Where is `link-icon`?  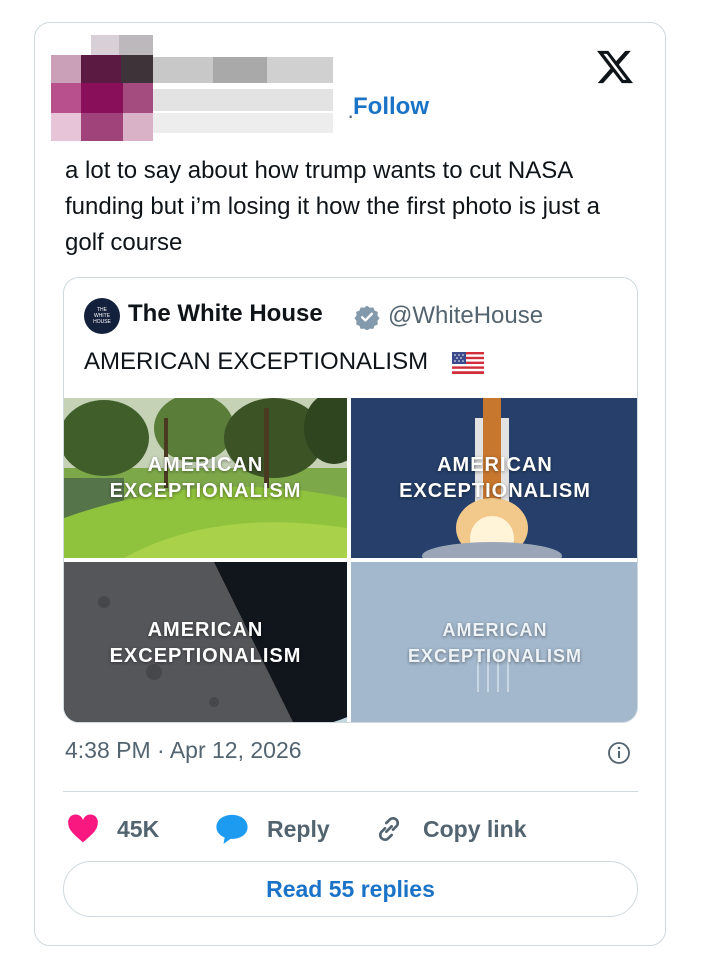
link-icon is located at coordinates (389, 829).